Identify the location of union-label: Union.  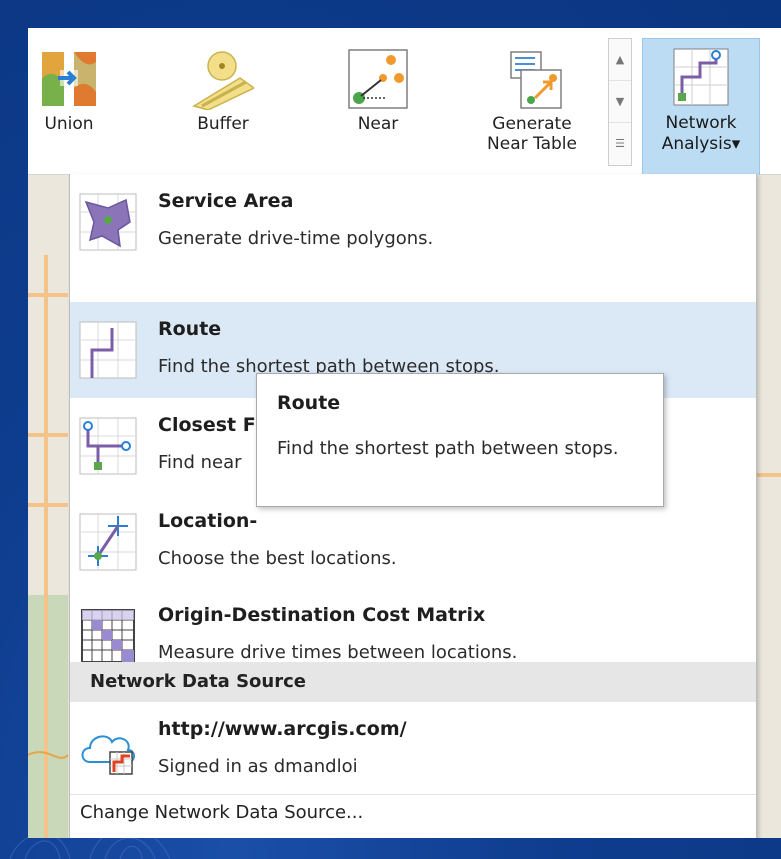
(69, 124).